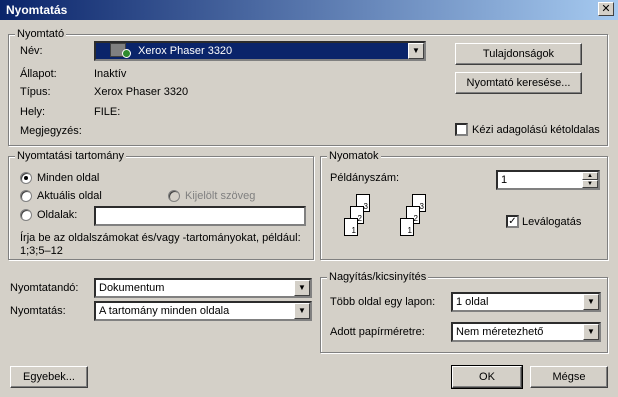 Image resolution: width=618 pixels, height=397 pixels. What do you see at coordinates (26, 215) in the screenshot?
I see `pages-radio` at bounding box center [26, 215].